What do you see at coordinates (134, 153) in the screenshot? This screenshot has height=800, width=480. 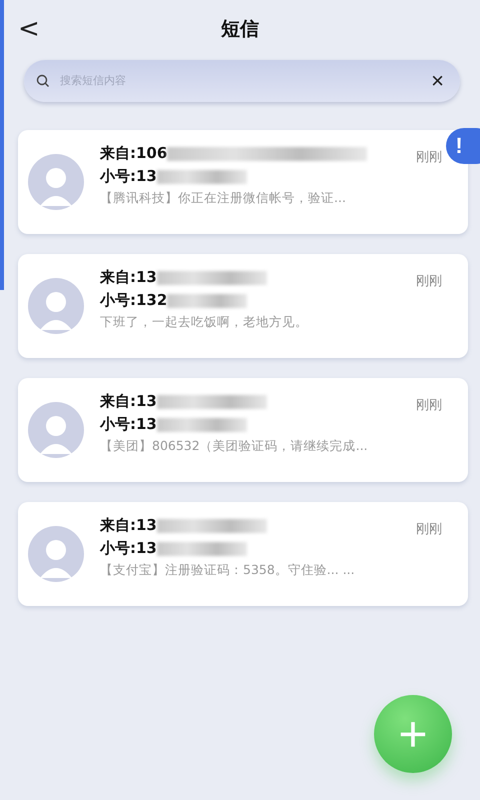 I see `sender-label: 来自:106` at bounding box center [134, 153].